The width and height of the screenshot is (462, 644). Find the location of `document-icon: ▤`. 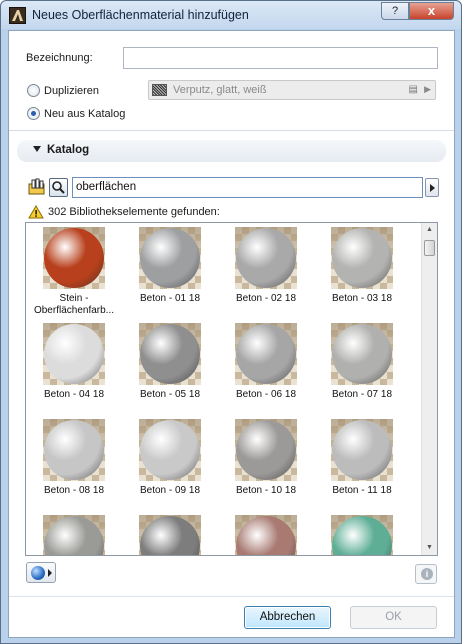

document-icon: ▤ is located at coordinates (413, 89).